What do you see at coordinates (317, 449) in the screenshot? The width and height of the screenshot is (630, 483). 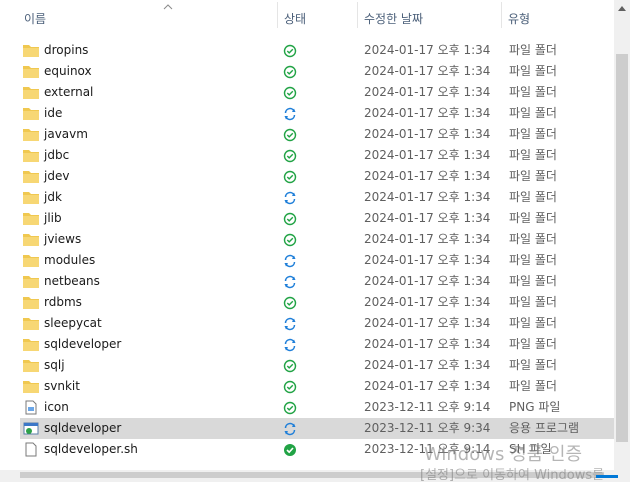 I see `file-row: sqldeveloper.sh 2023-12-11 오후 9:14 SH 파일` at bounding box center [317, 449].